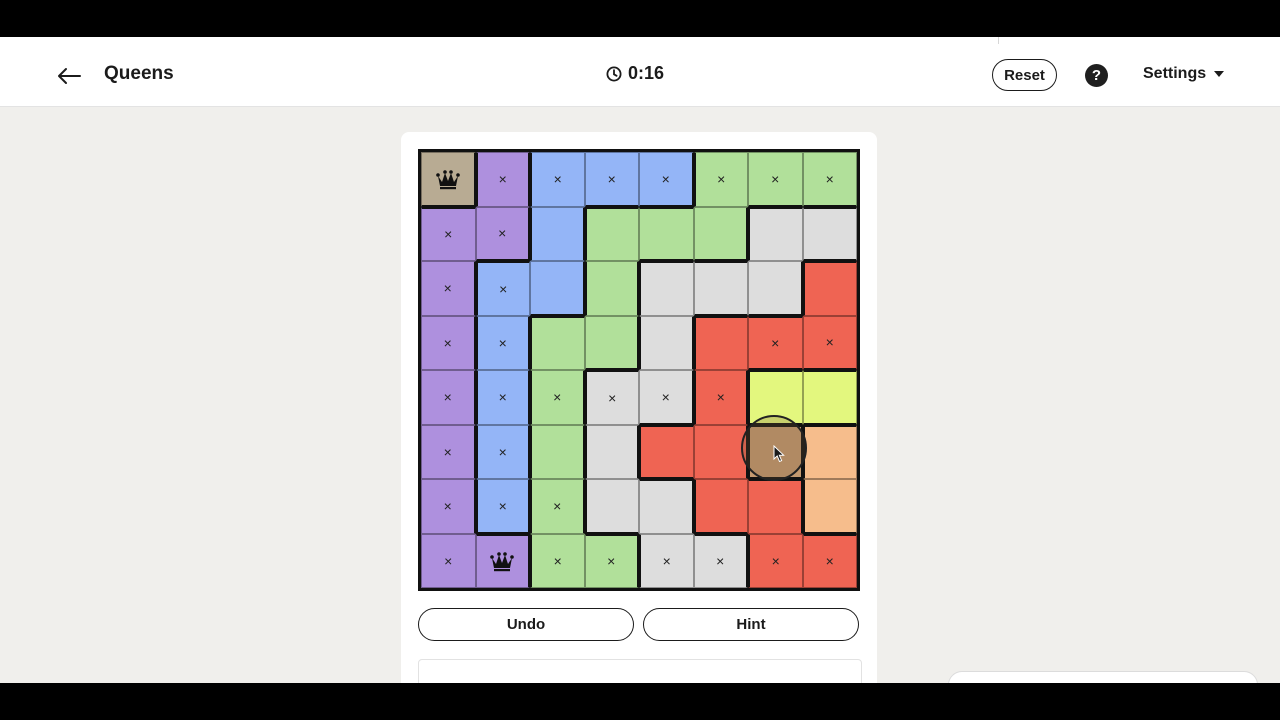 The width and height of the screenshot is (1280, 720). I want to click on undo-button: Undo, so click(526, 624).